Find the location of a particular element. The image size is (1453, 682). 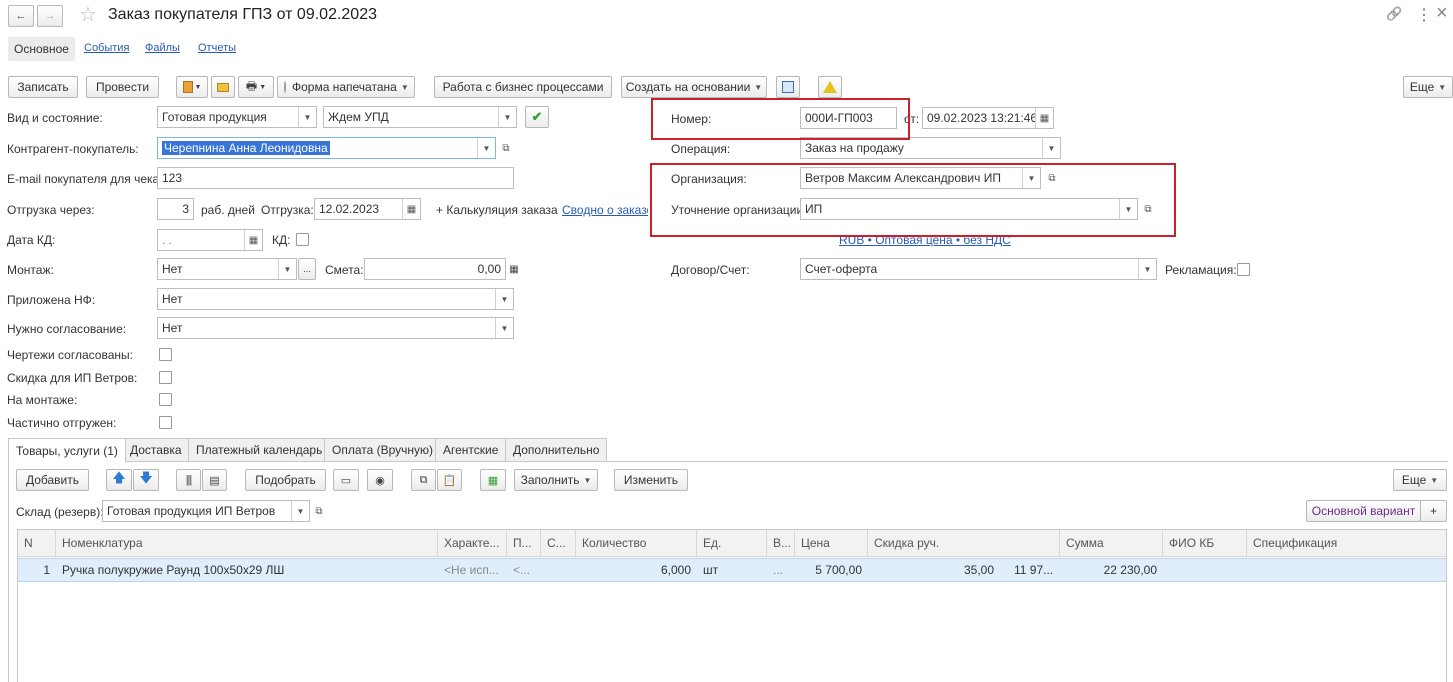

na-montazhe-checkbox is located at coordinates (165, 399).